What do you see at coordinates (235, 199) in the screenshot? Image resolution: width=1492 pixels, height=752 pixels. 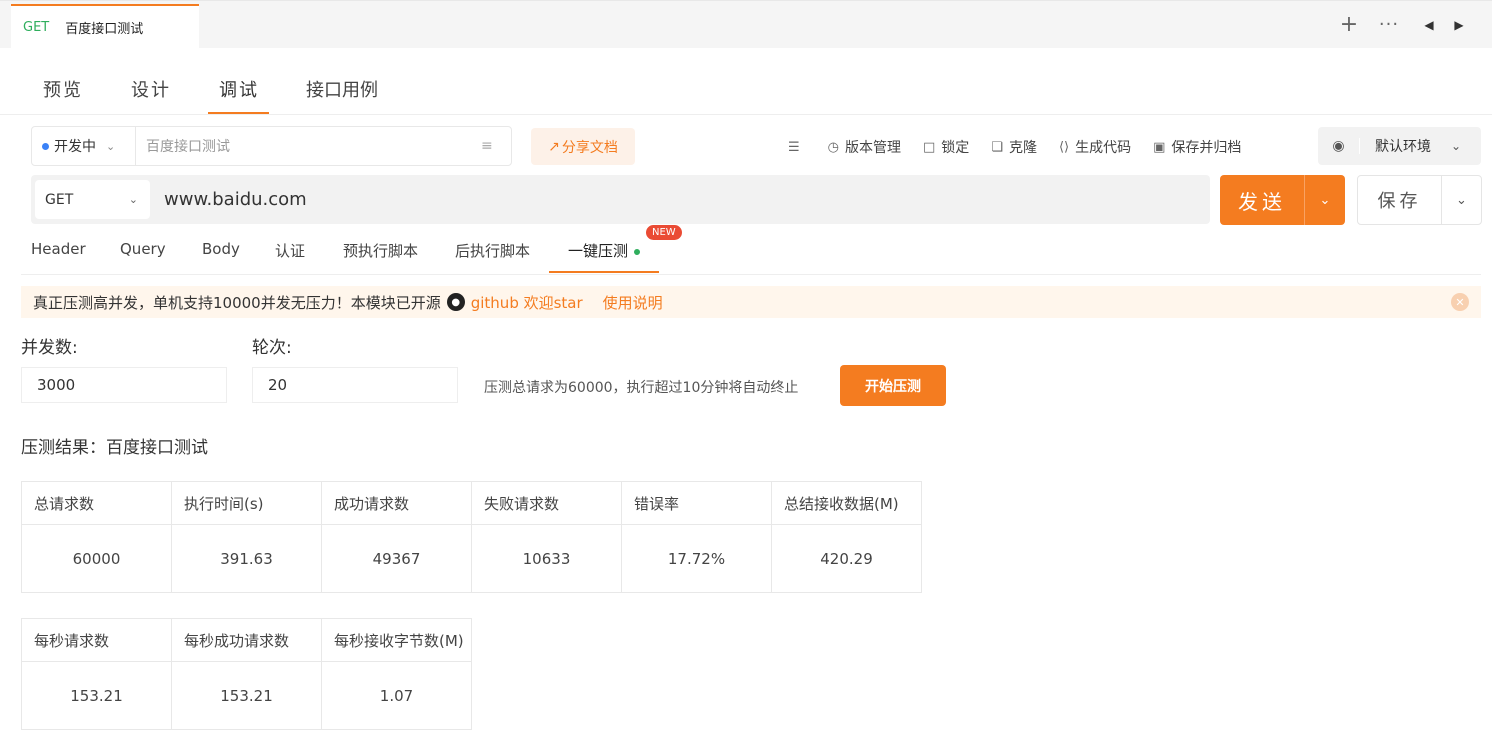 I see `url-input: www.baidu.com` at bounding box center [235, 199].